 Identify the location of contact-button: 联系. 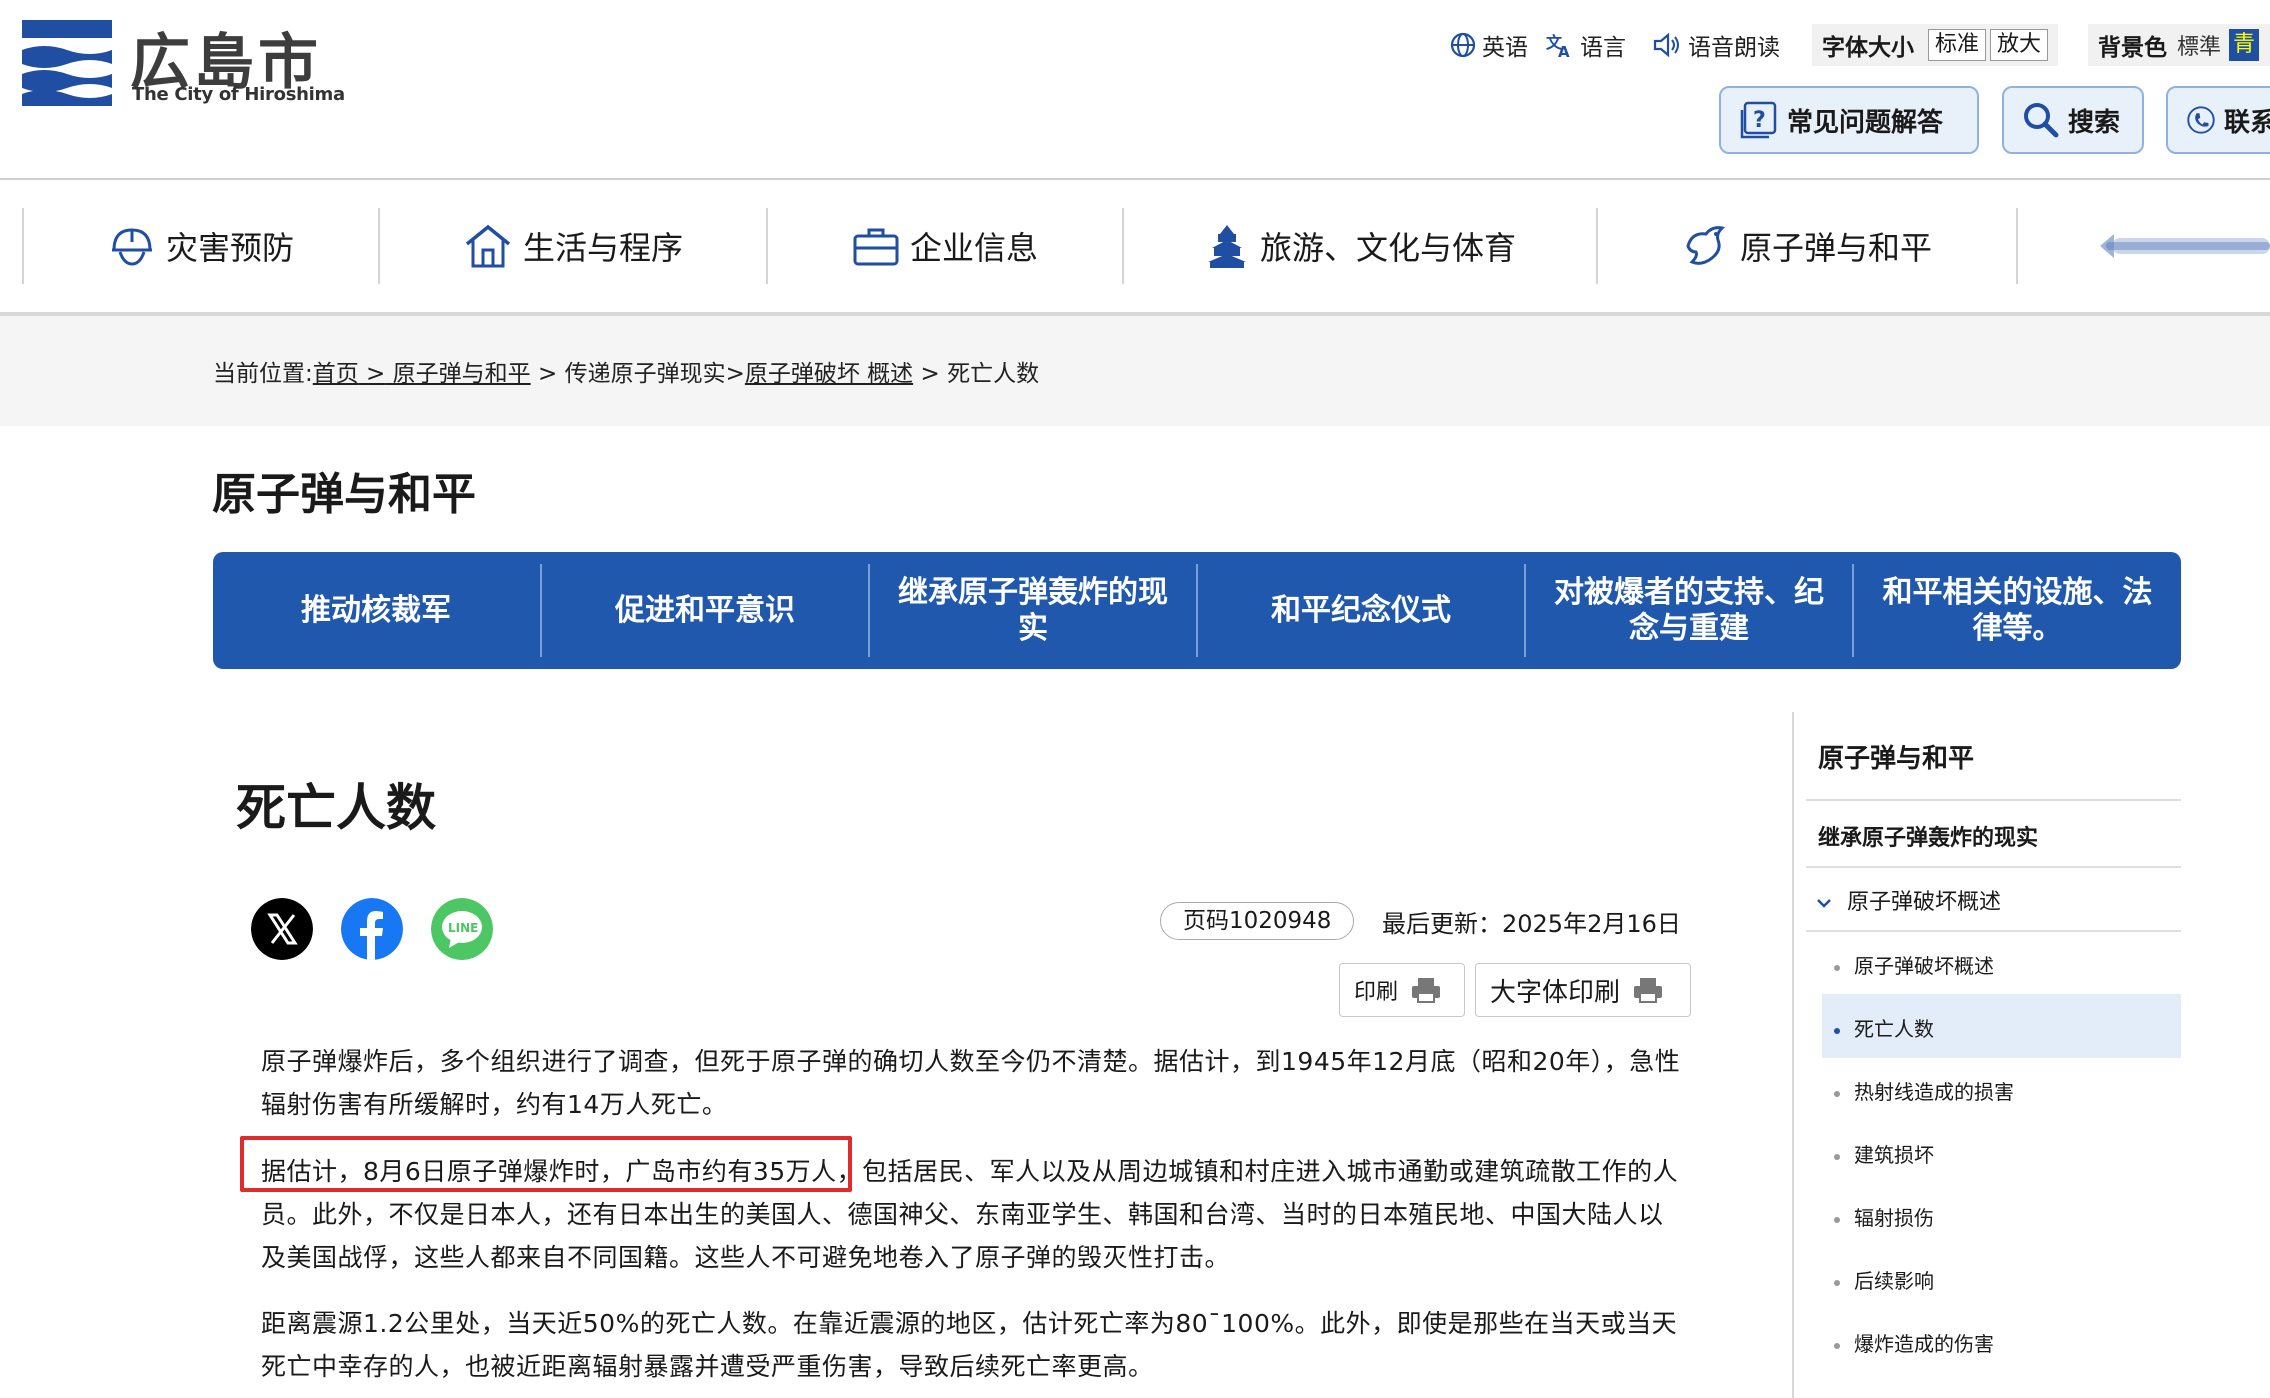
(2218, 120).